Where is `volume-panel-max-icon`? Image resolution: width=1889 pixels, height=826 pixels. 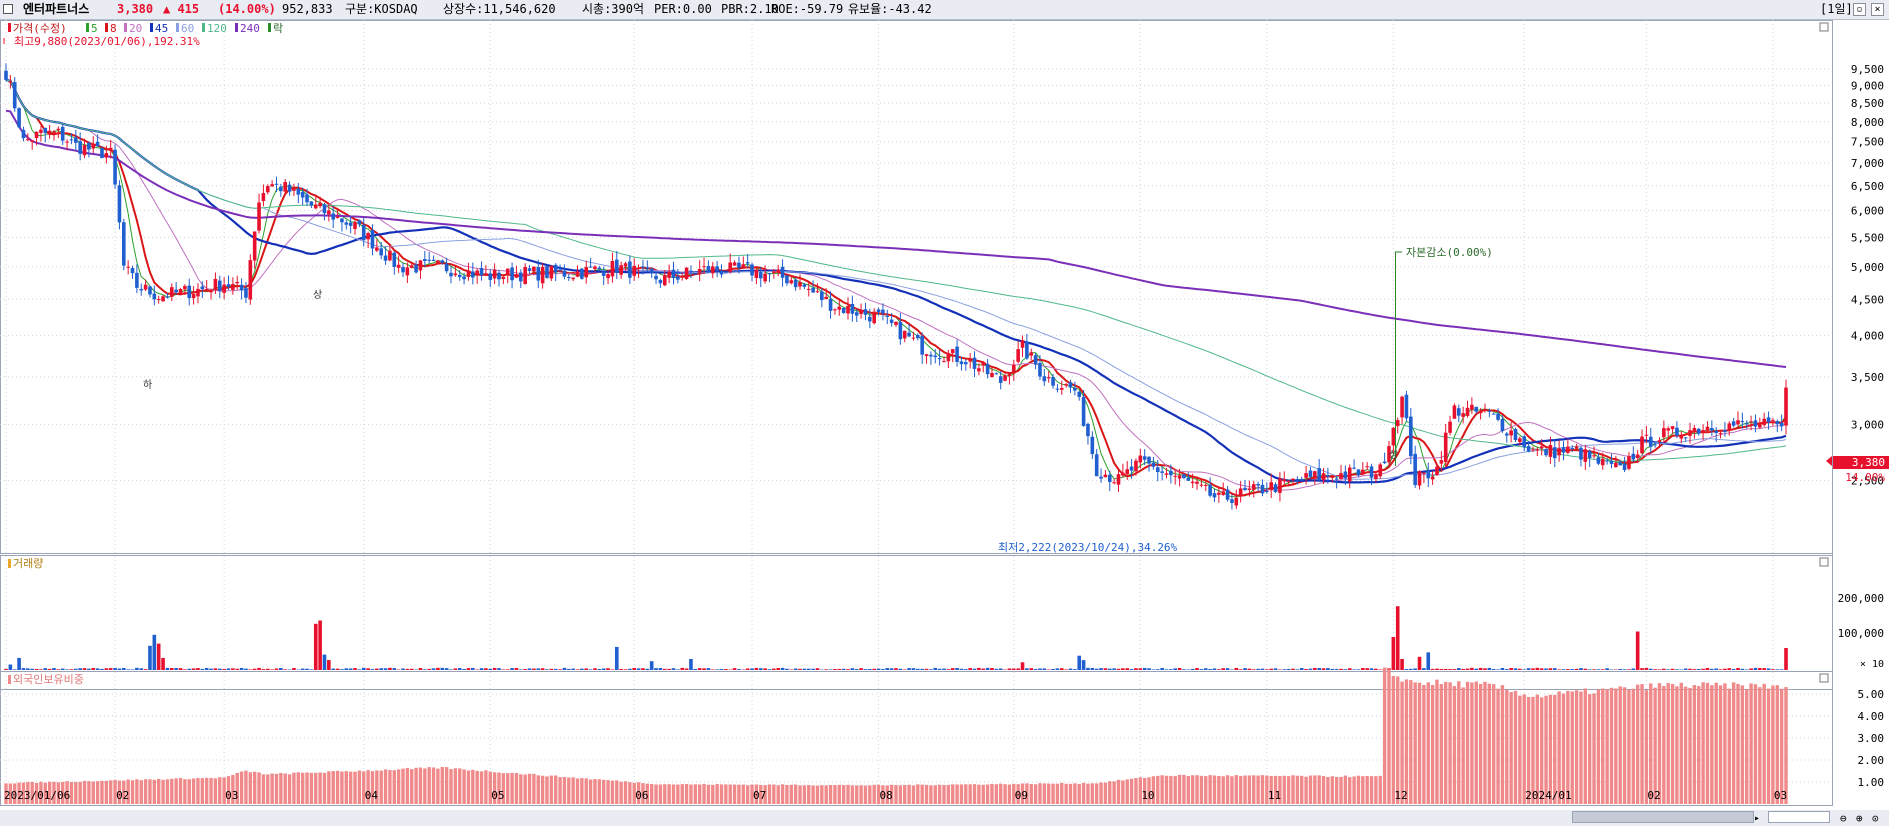 volume-panel-max-icon is located at coordinates (1824, 562).